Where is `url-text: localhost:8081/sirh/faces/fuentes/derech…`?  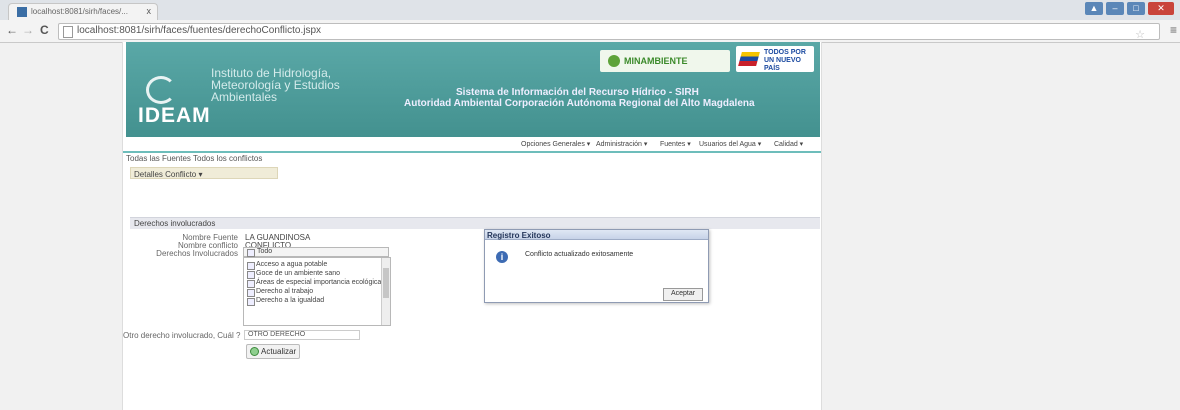
url-text: localhost:8081/sirh/faces/fuentes/derech… is located at coordinates (199, 30).